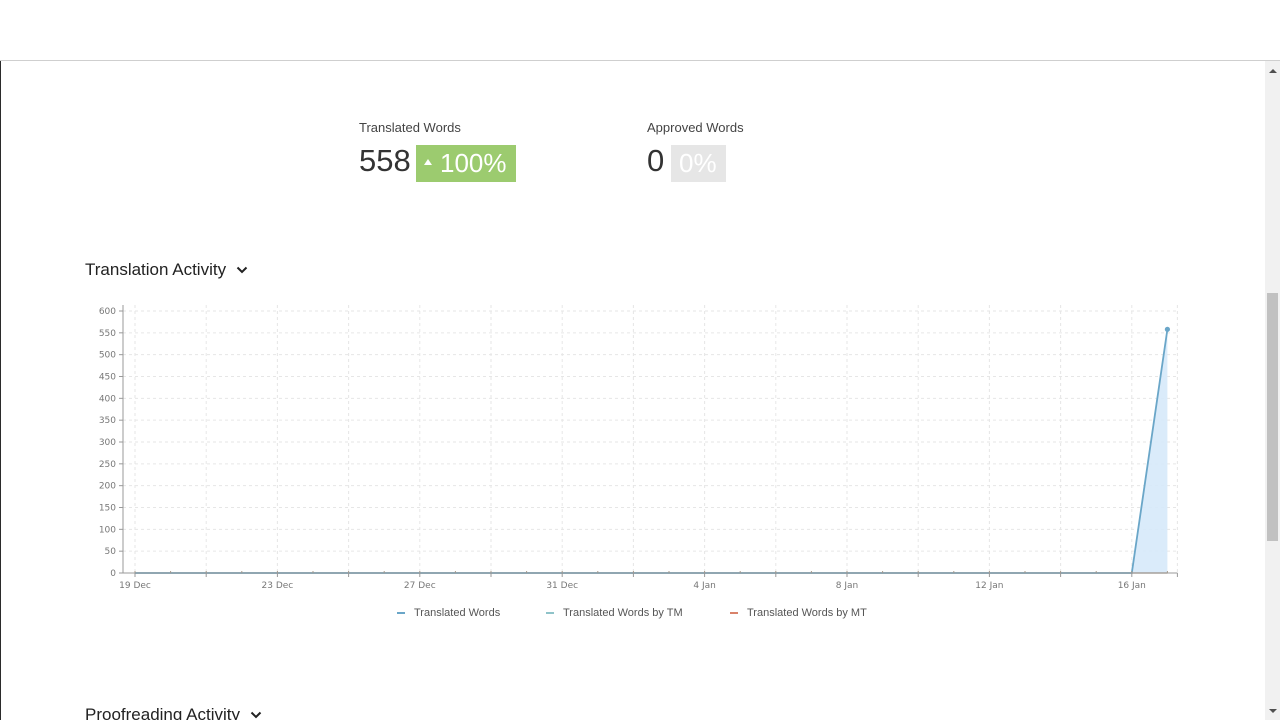 The height and width of the screenshot is (720, 1280). Describe the element at coordinates (162, 712) in the screenshot. I see `proofreading-activity-title: Proofreading Activity` at that location.